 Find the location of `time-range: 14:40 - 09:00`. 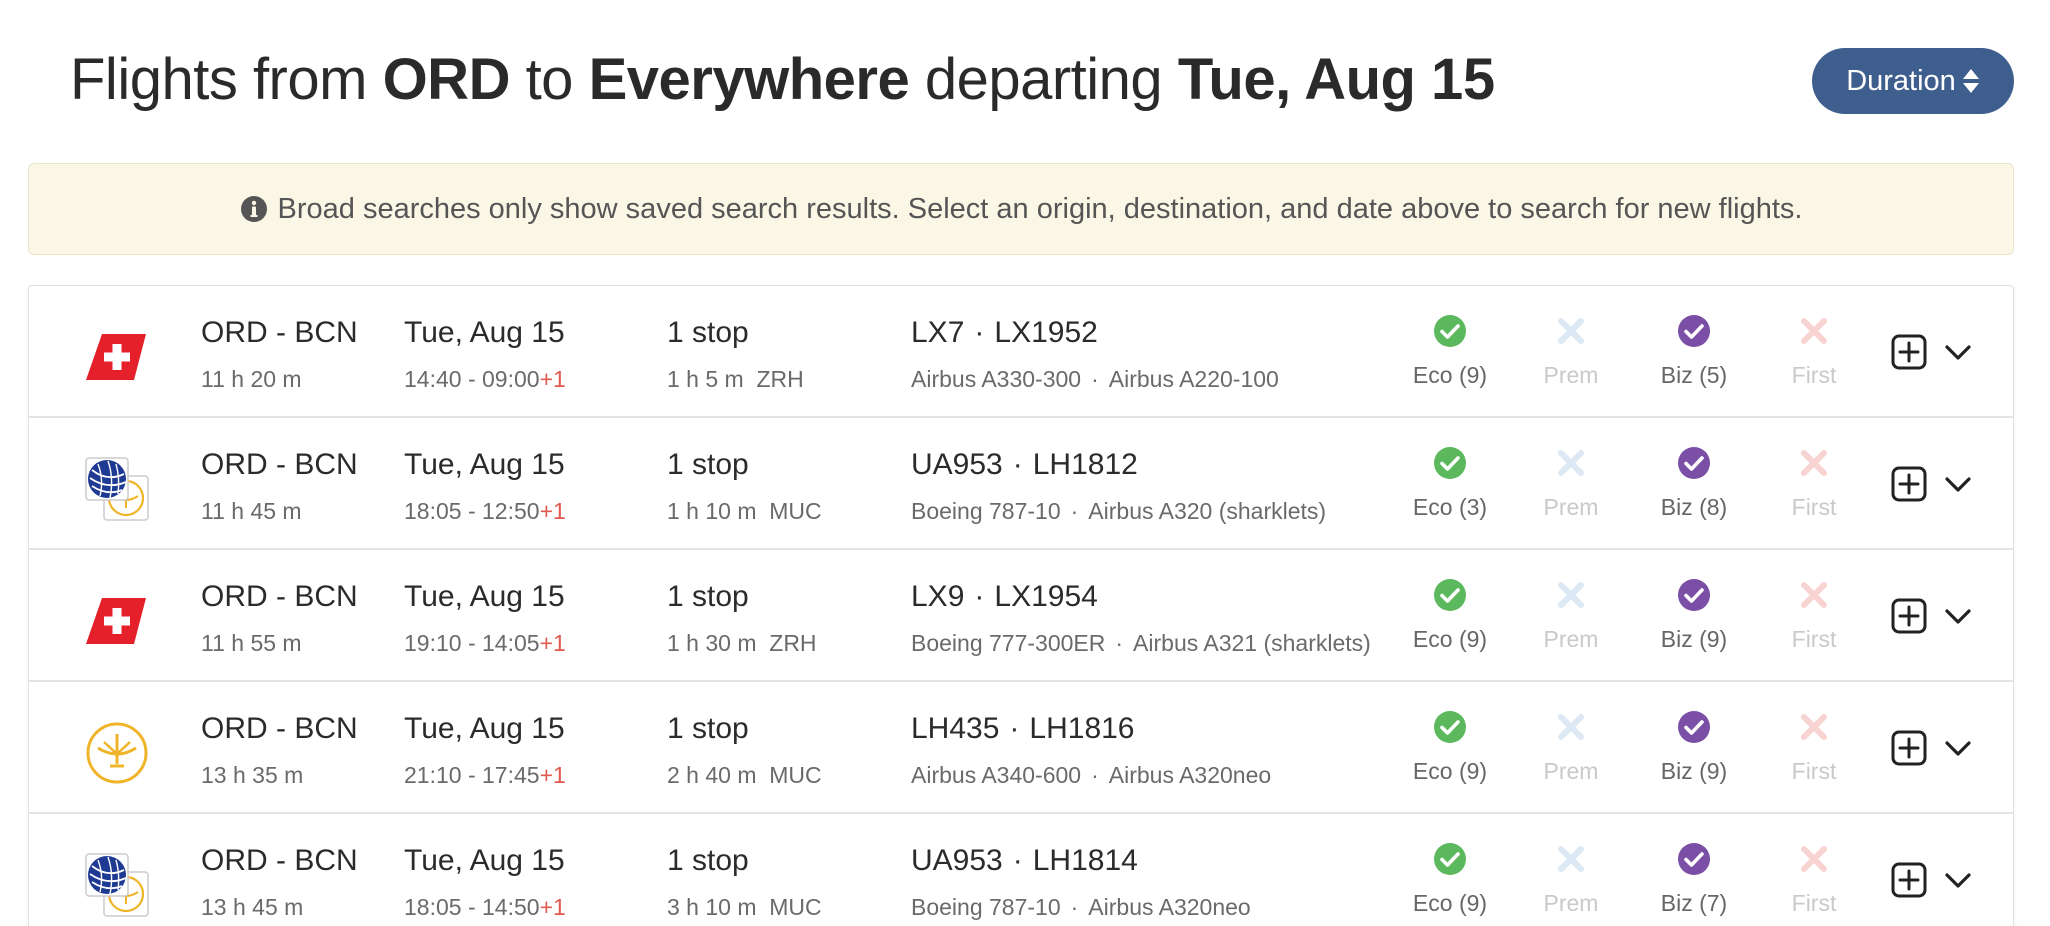

time-range: 14:40 - 09:00 is located at coordinates (472, 379).